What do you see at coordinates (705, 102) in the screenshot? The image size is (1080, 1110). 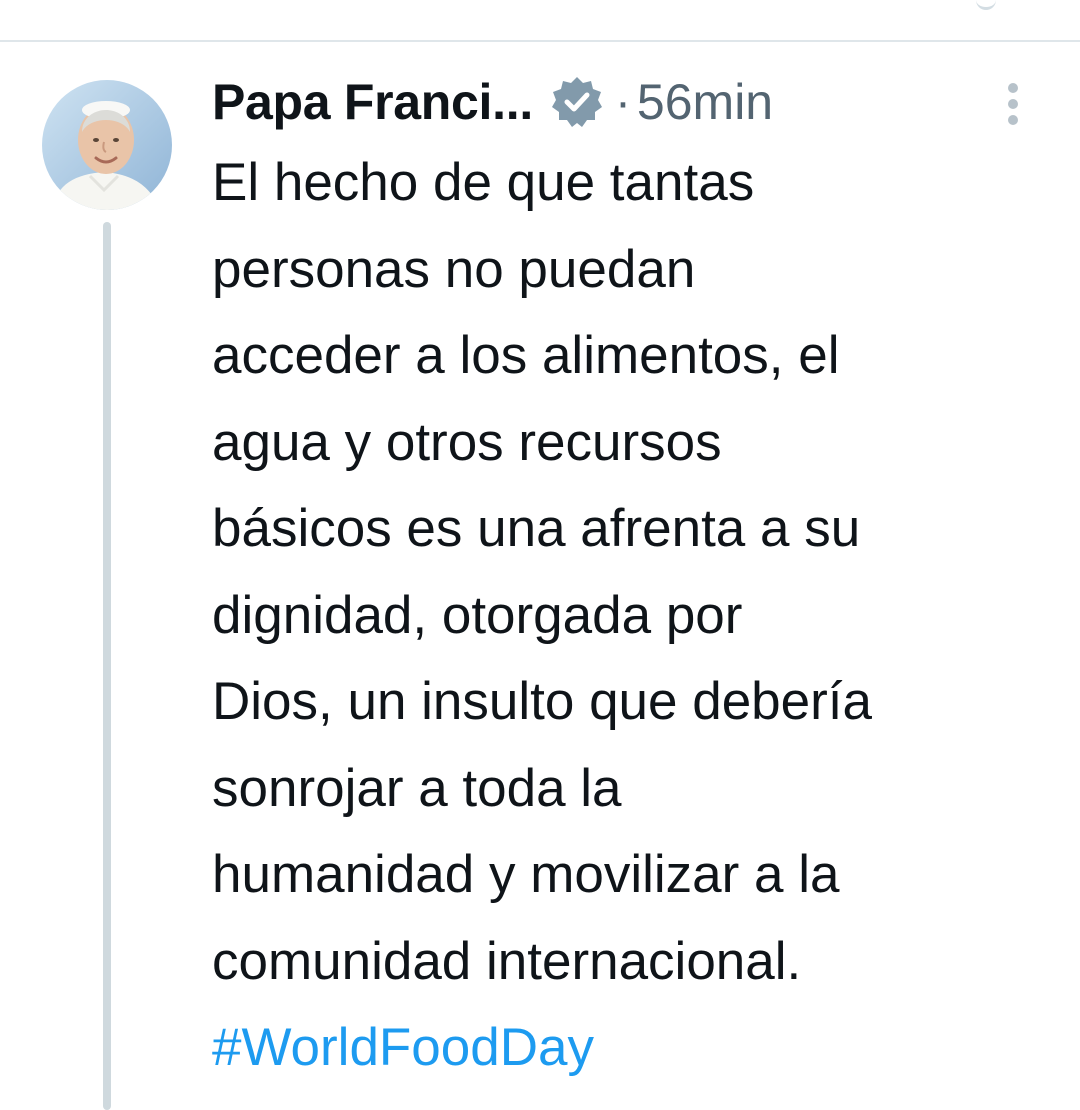 I see `timestamp: 56min` at bounding box center [705, 102].